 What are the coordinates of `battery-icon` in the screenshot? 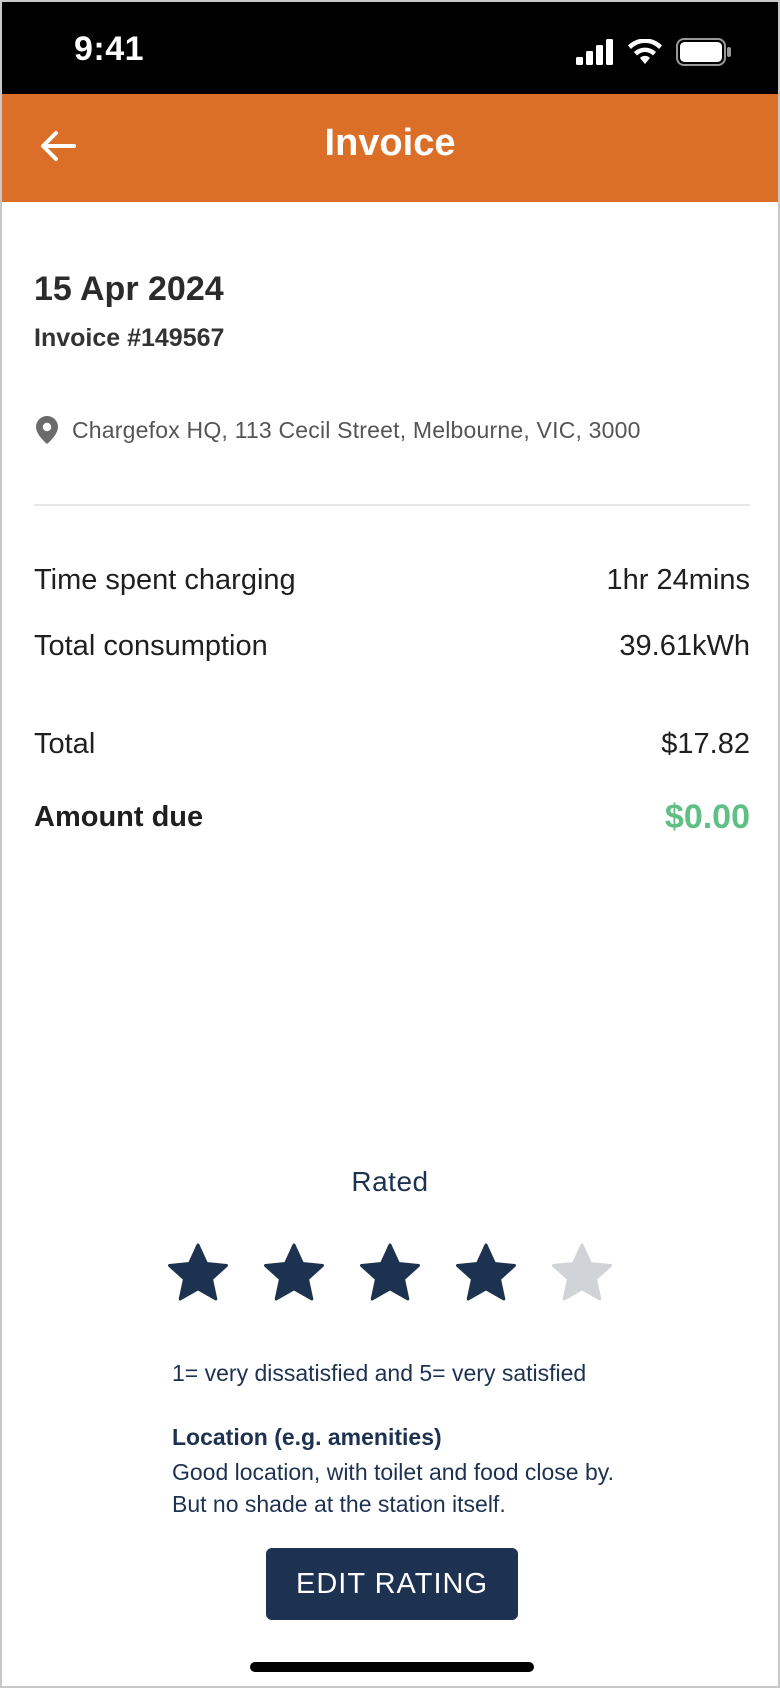 It's located at (703, 52).